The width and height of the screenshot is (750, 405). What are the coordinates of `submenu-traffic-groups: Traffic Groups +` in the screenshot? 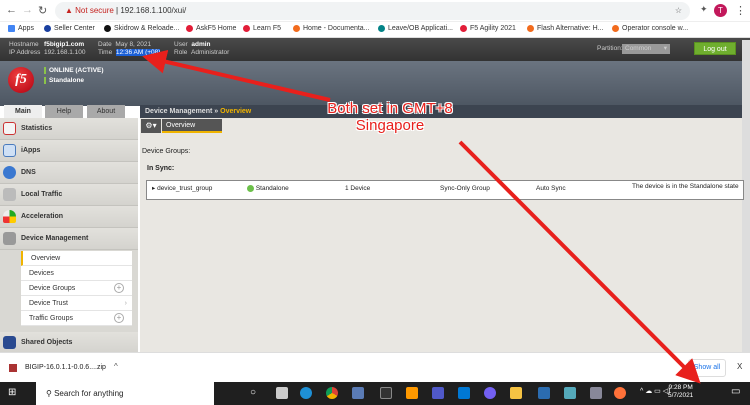 It's located at (76, 318).